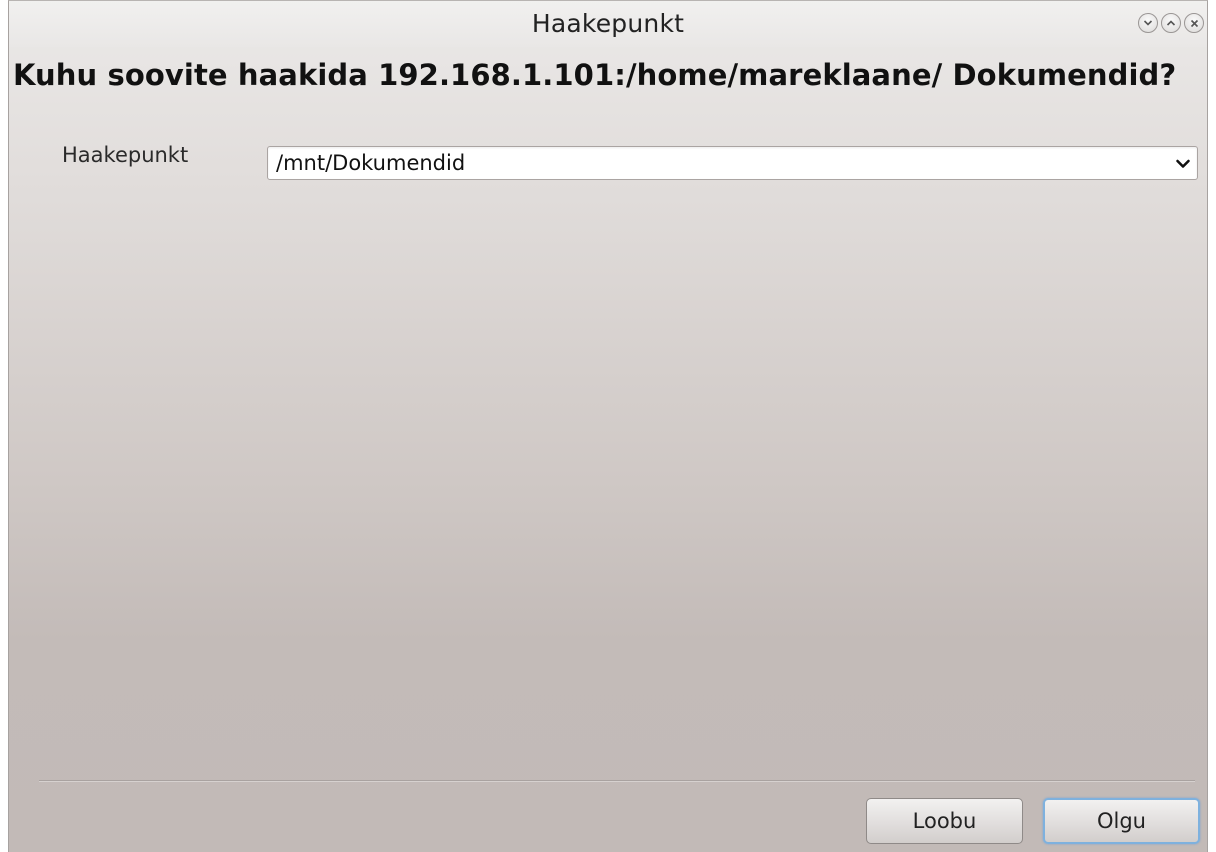 The width and height of the screenshot is (1216, 852). I want to click on mountpoint-value: /mnt/Dokumendid, so click(371, 163).